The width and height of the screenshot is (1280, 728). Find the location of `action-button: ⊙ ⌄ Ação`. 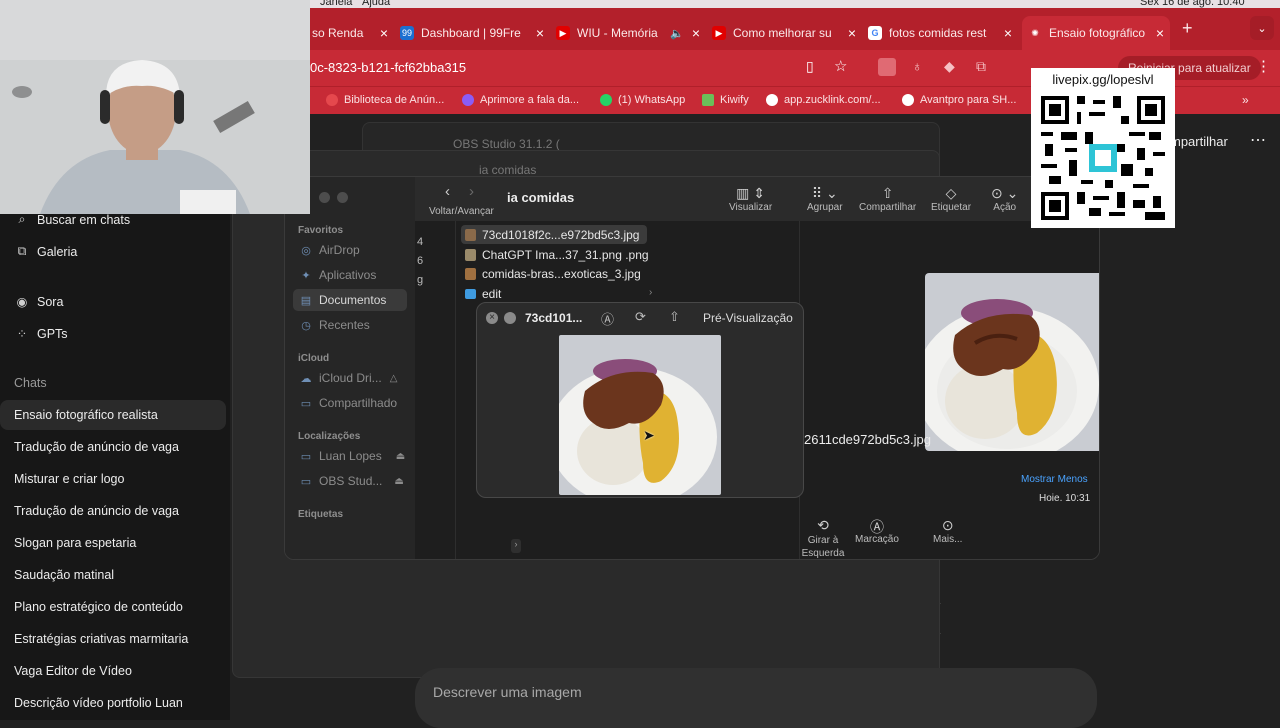

action-button: ⊙ ⌄ Ação is located at coordinates (1004, 199).